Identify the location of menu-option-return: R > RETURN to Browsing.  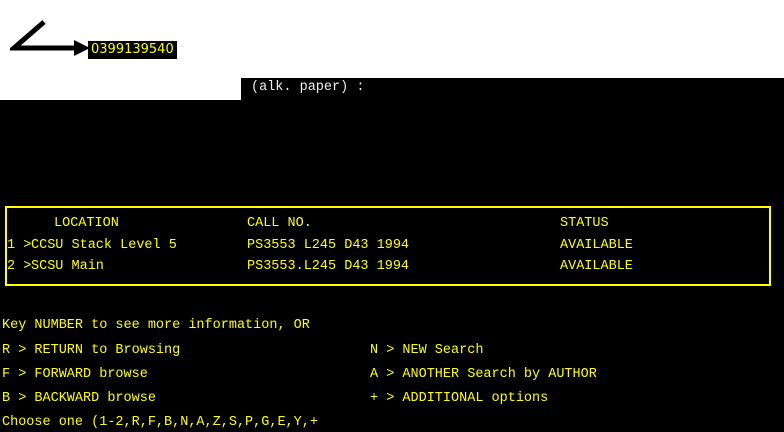
(91, 350).